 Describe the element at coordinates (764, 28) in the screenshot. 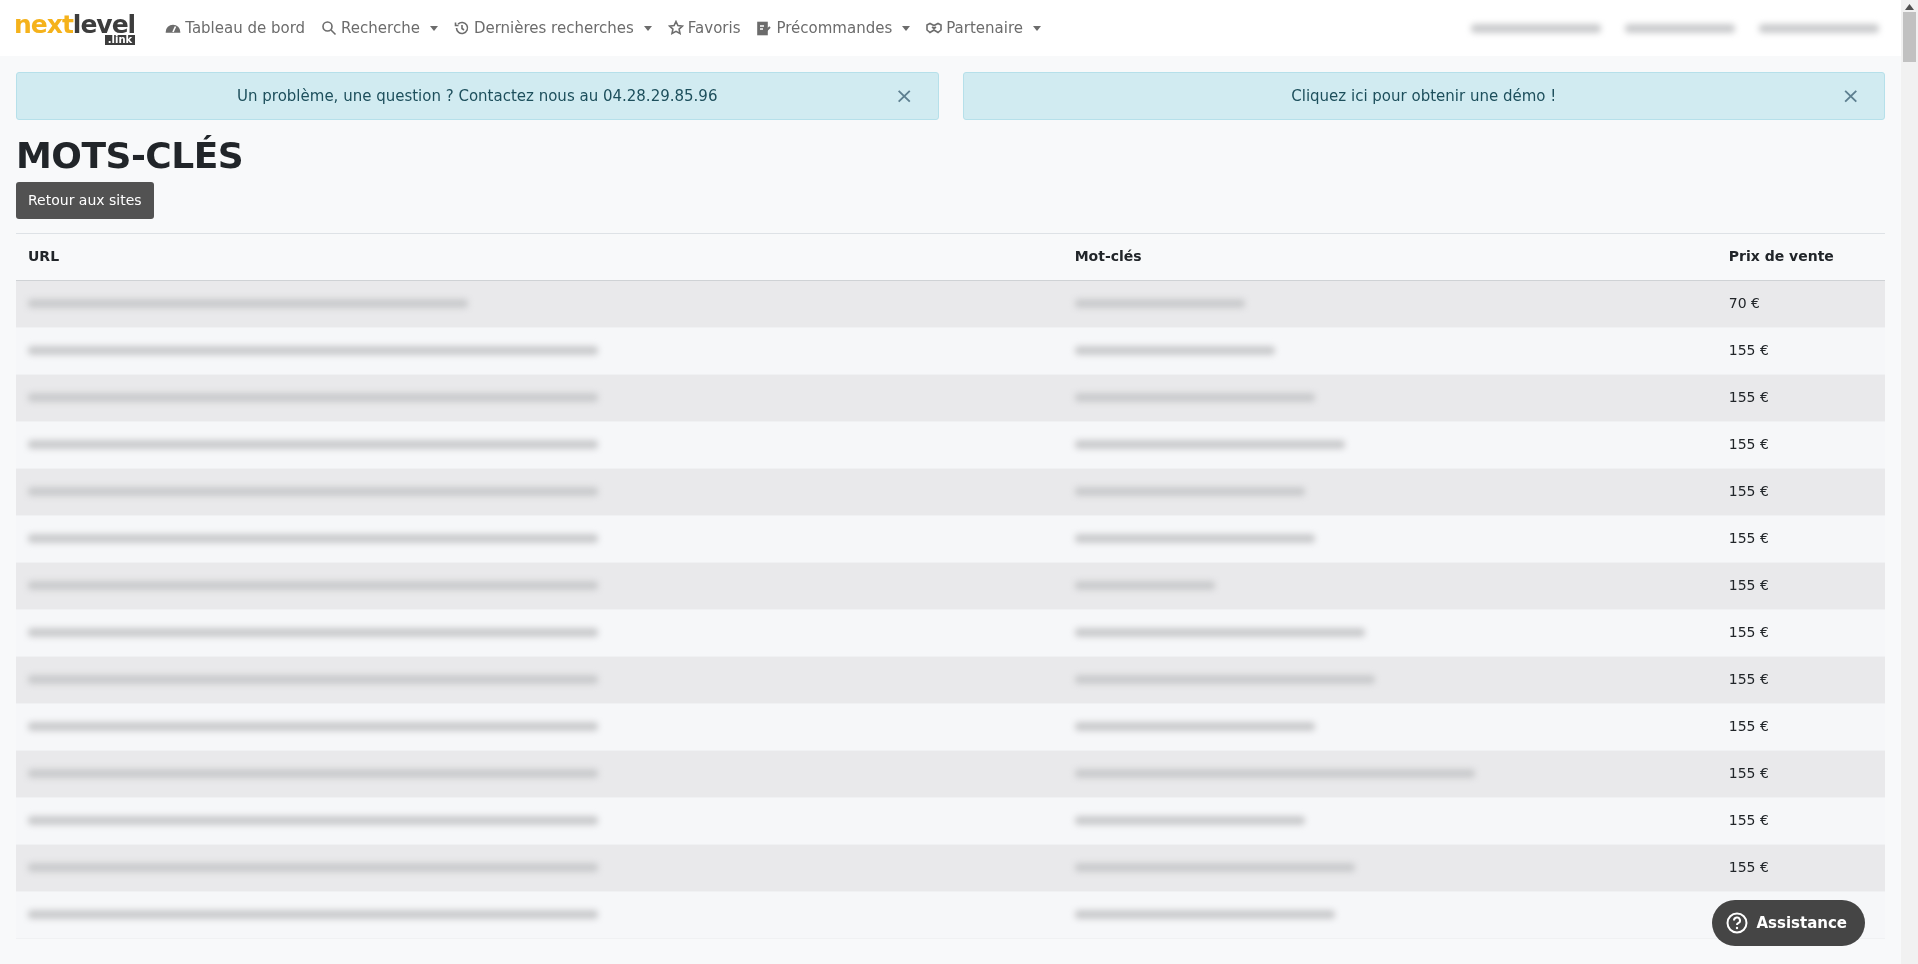

I see `clipboard-pen-icon` at that location.